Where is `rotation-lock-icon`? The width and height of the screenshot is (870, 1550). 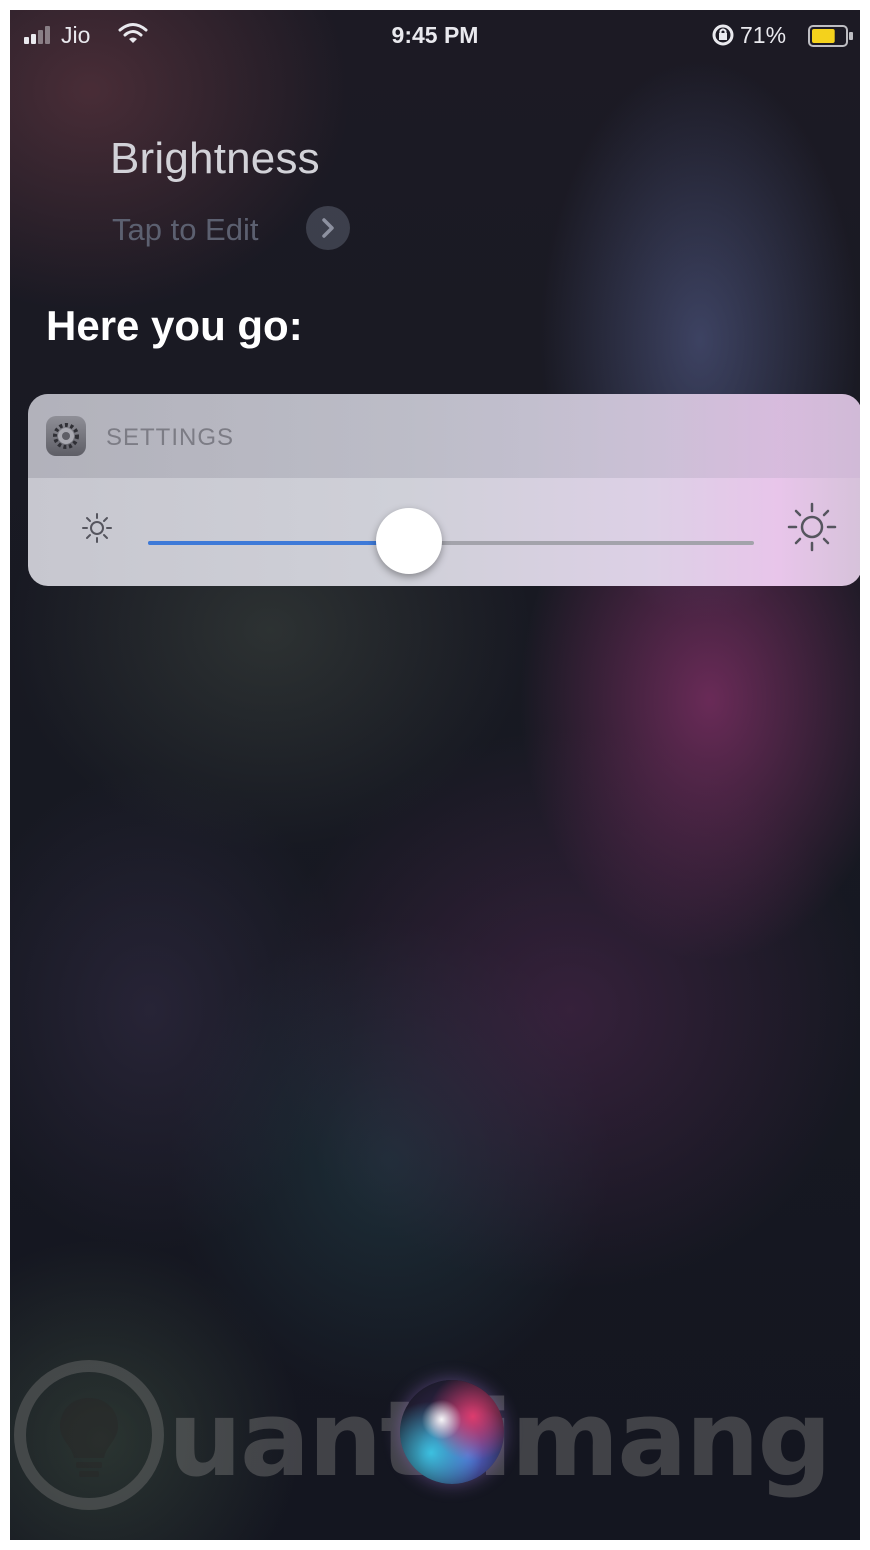
rotation-lock-icon is located at coordinates (723, 38).